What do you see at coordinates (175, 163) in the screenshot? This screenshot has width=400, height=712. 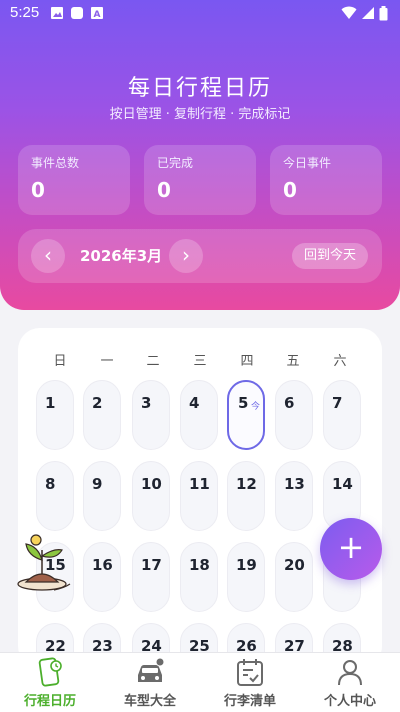 I see `stat-label: 已完成` at bounding box center [175, 163].